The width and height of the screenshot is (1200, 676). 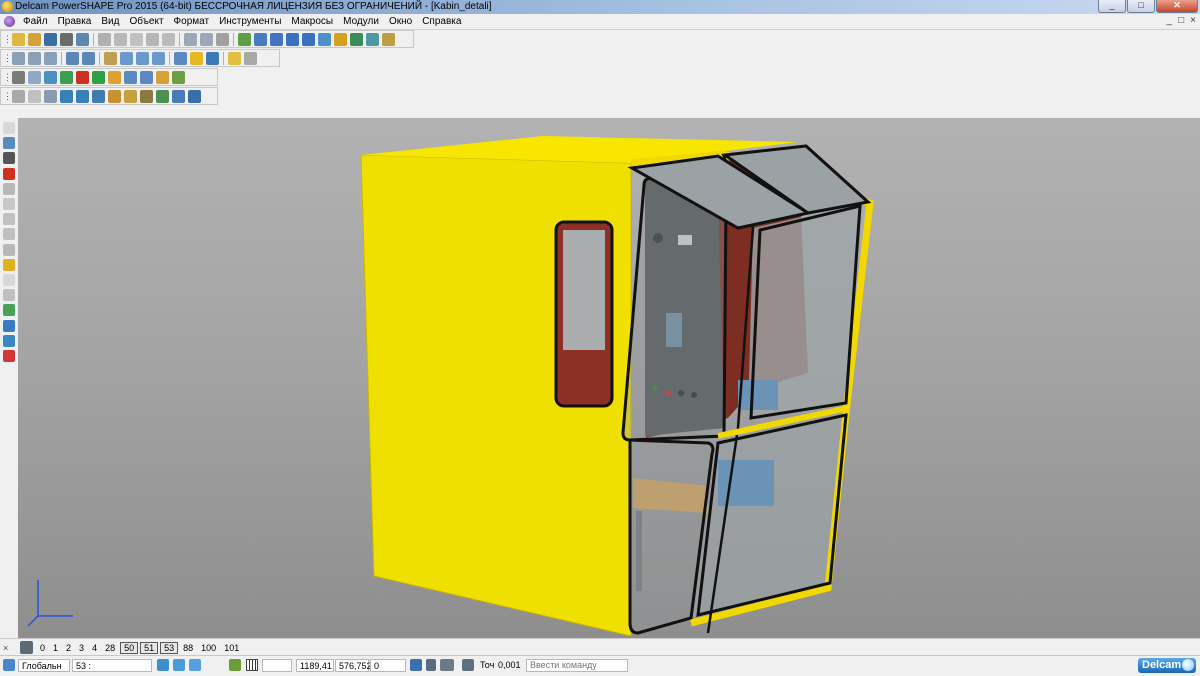 I want to click on level-51-button: 51, so click(x=149, y=647).